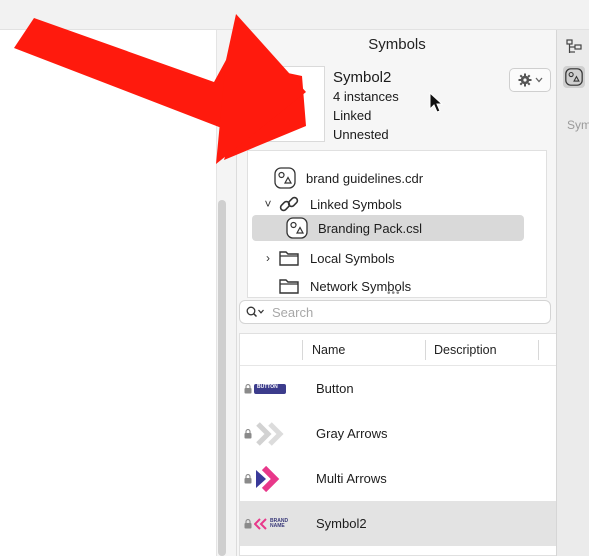 The width and height of the screenshot is (589, 556). Describe the element at coordinates (397, 44) in the screenshot. I see `panel-title: Symbols` at that location.